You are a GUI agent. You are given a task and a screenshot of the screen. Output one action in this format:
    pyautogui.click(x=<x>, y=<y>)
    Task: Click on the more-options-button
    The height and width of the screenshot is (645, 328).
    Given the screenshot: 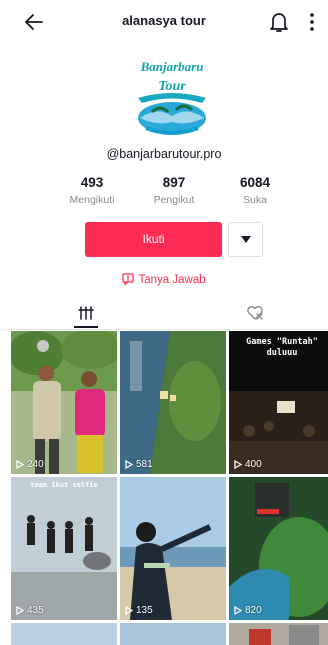 What is the action you would take?
    pyautogui.click(x=312, y=22)
    